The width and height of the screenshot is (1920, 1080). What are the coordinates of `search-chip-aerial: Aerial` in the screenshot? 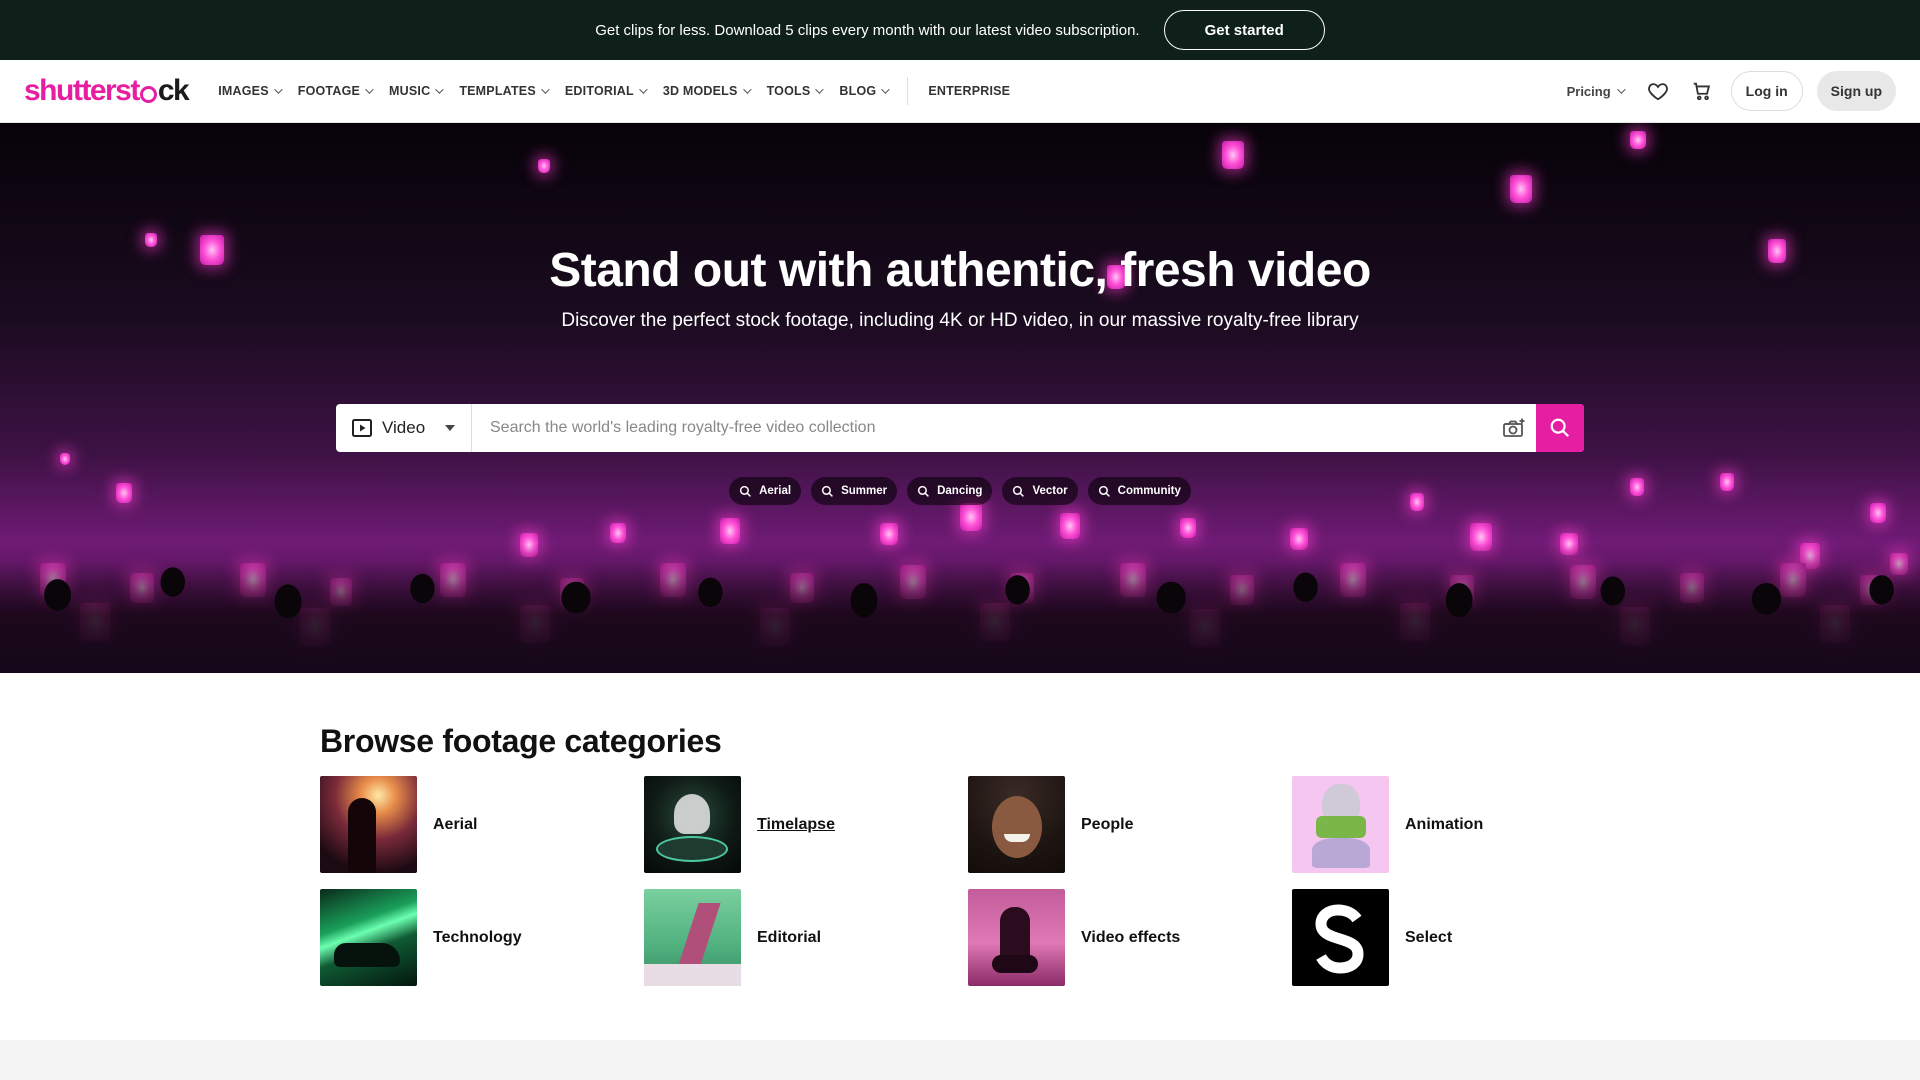 It's located at (765, 491).